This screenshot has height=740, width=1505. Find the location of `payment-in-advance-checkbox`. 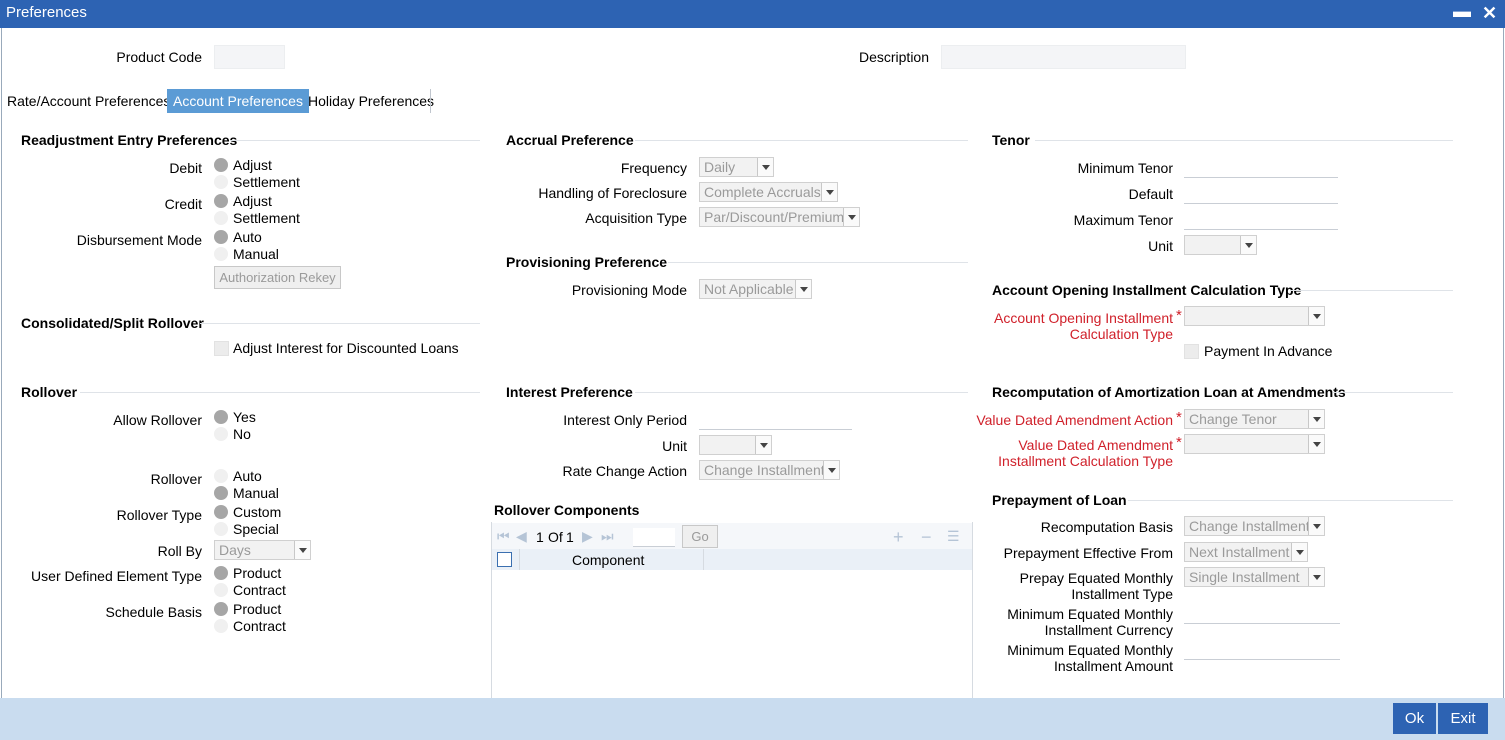

payment-in-advance-checkbox is located at coordinates (1191, 351).